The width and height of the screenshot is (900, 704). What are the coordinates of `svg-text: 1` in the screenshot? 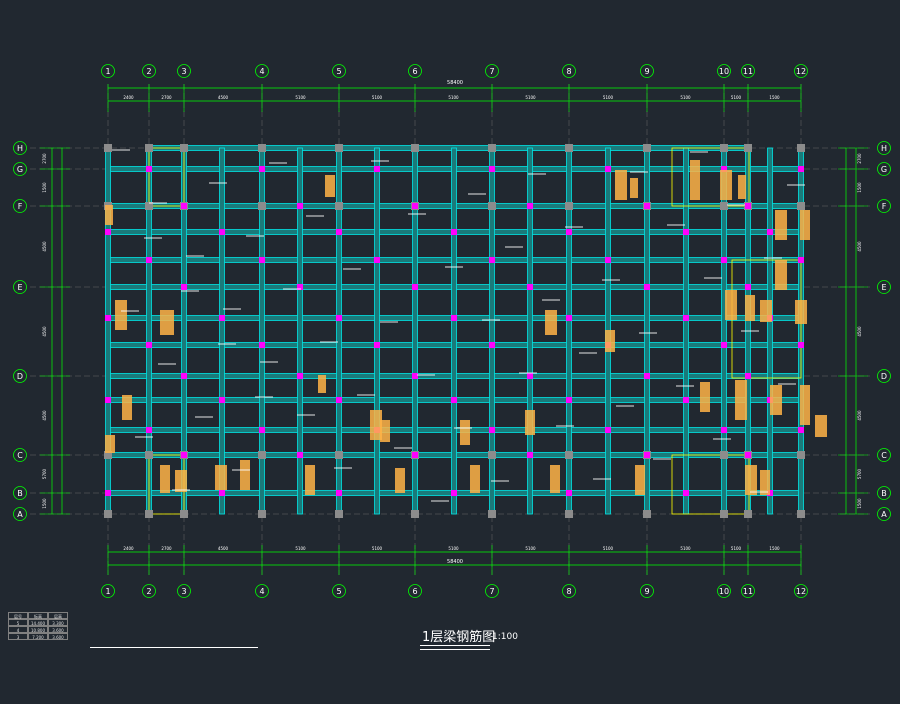 It's located at (107, 591).